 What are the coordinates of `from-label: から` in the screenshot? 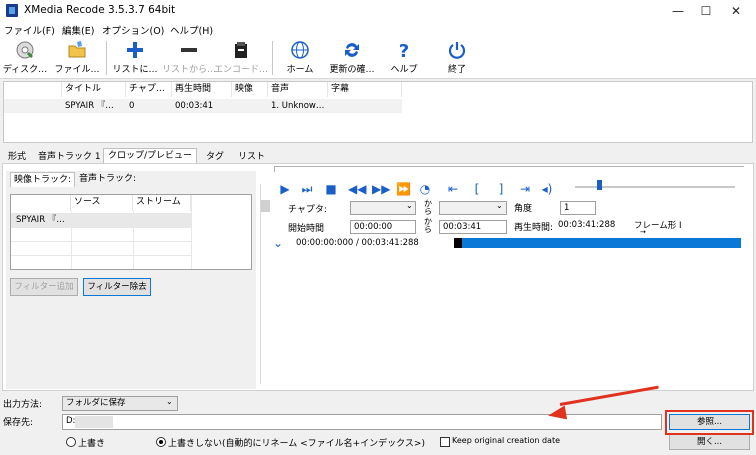 It's located at (428, 207).